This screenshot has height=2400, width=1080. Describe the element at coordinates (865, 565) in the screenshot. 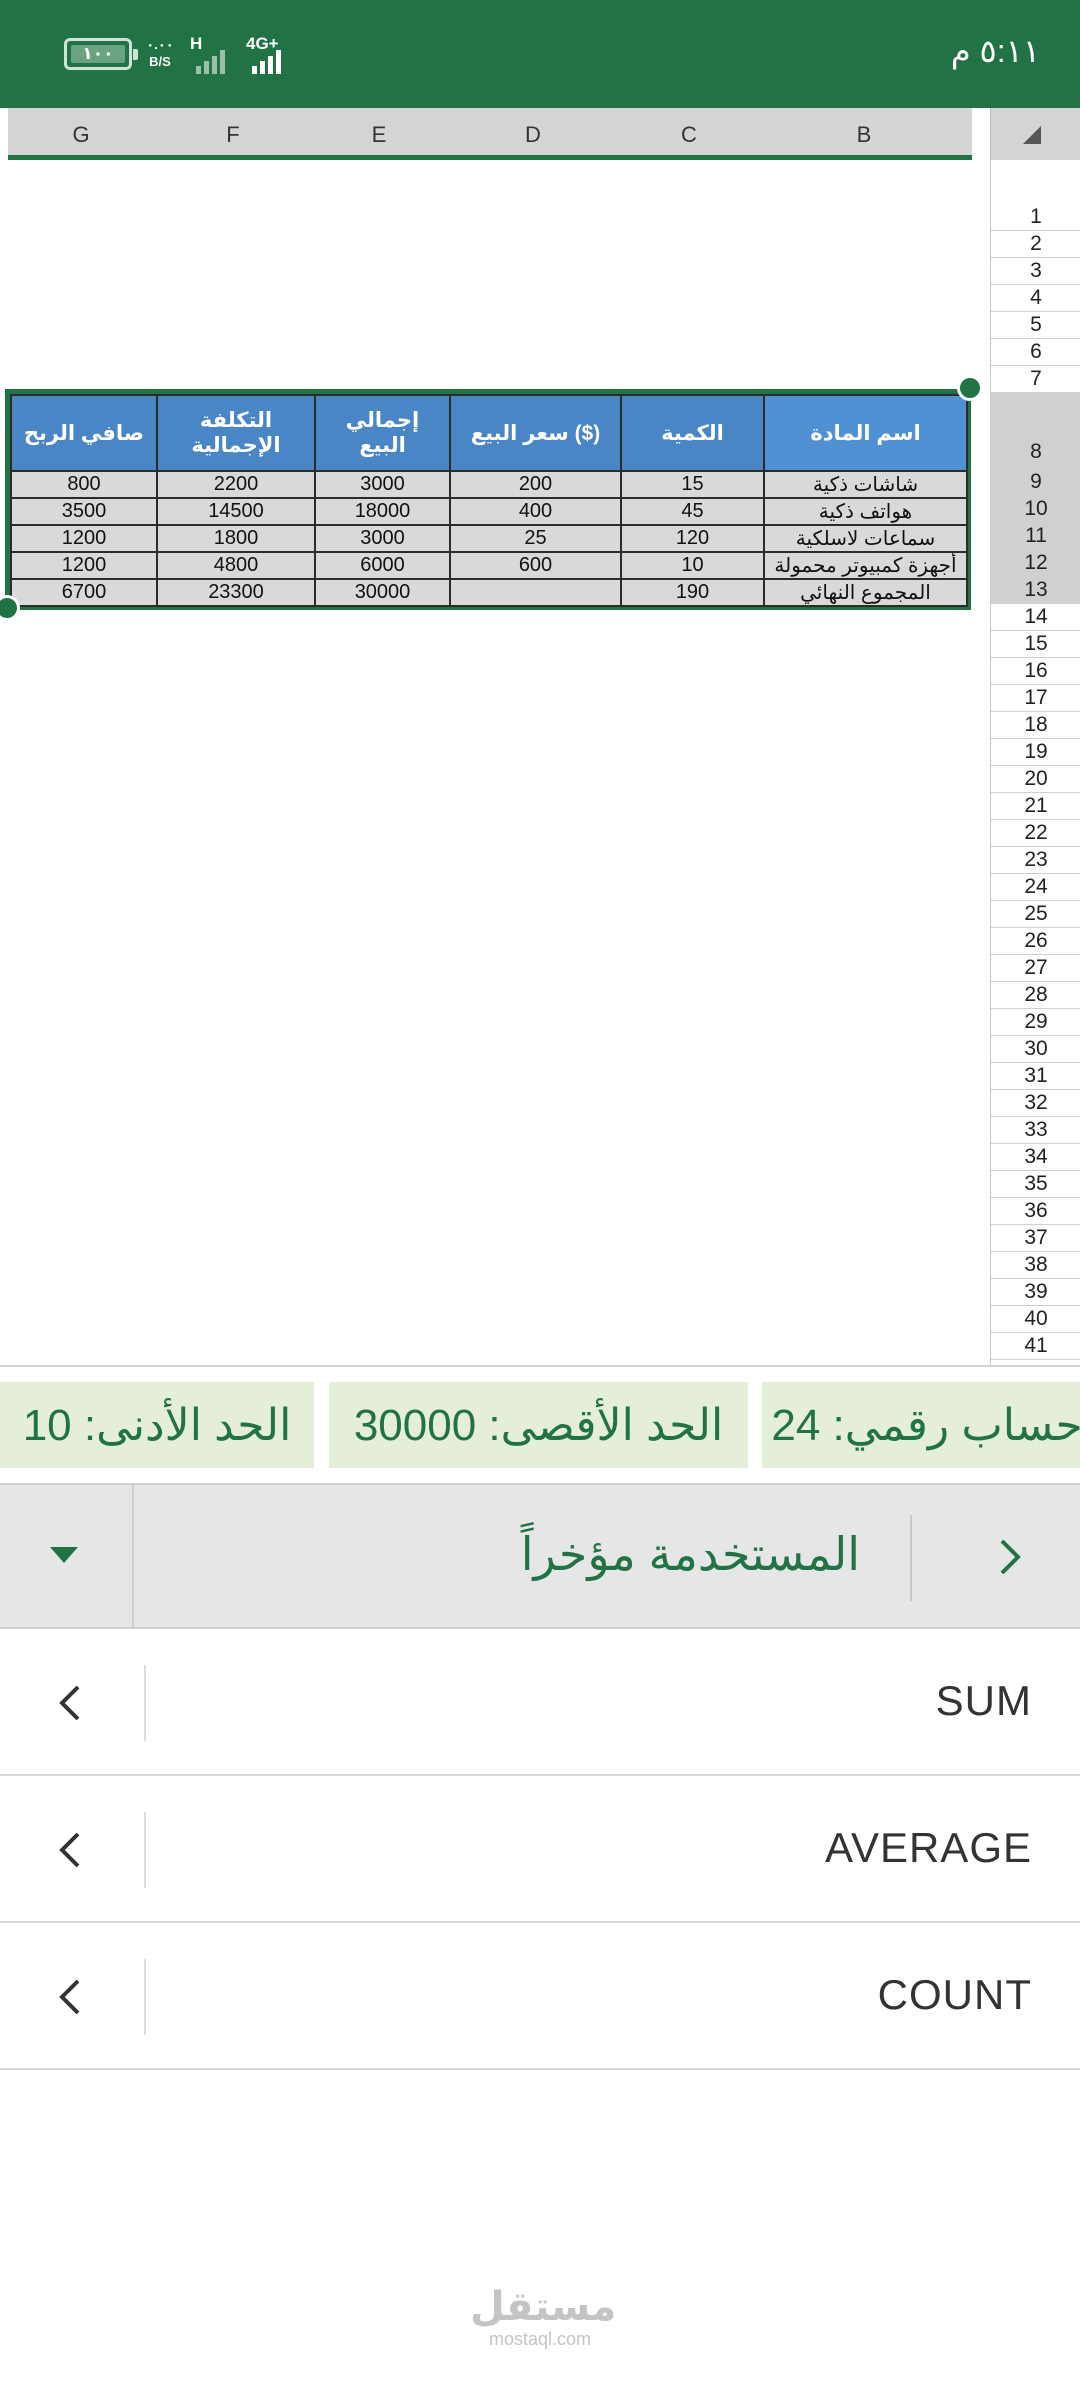

I see `table-cell: أجهزة كمبيوتر محمولة` at that location.